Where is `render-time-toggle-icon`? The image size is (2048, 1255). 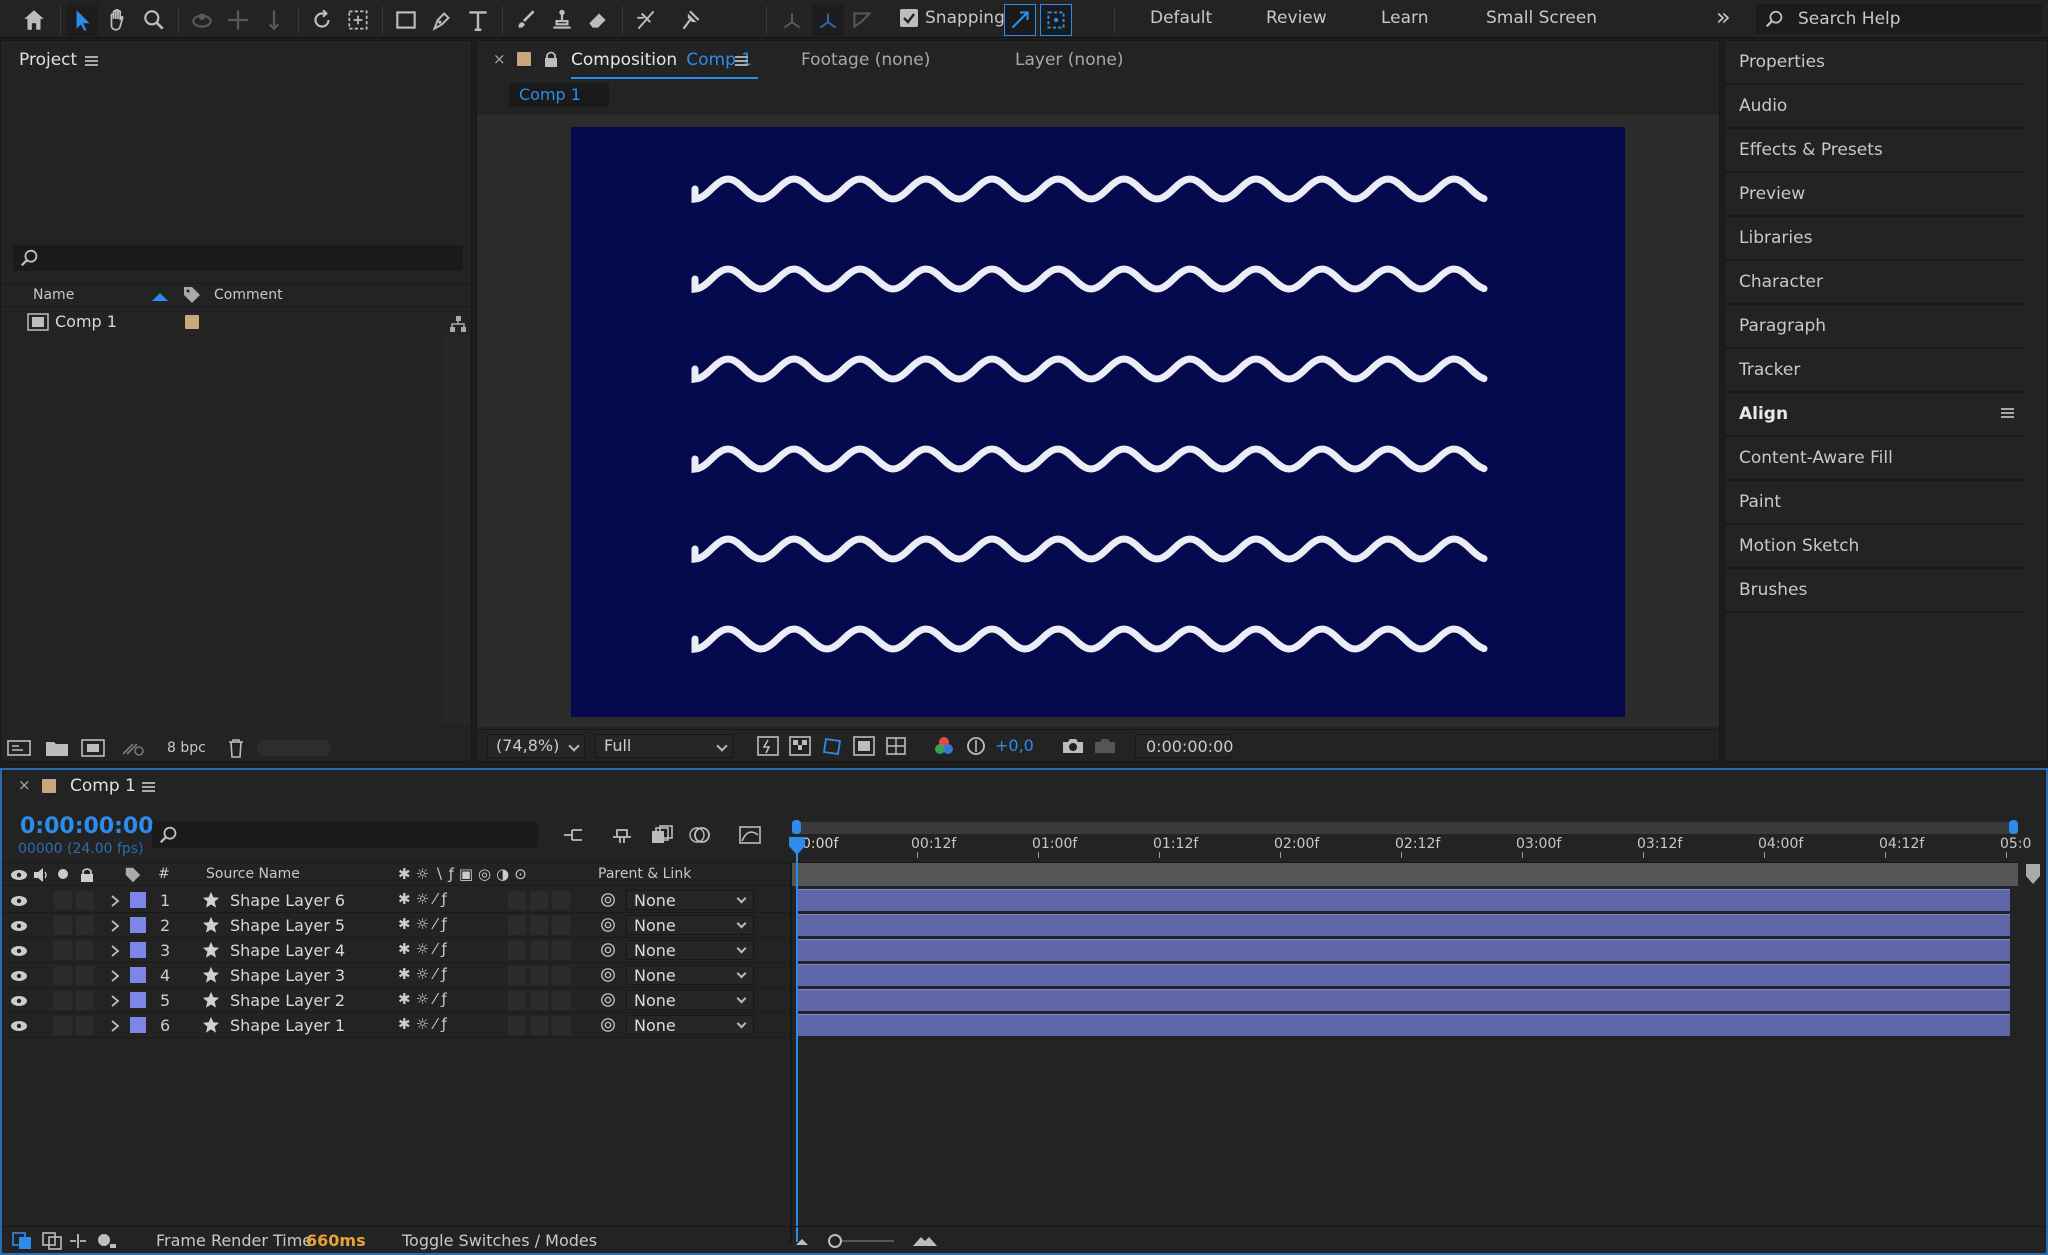 render-time-toggle-icon is located at coordinates (107, 1241).